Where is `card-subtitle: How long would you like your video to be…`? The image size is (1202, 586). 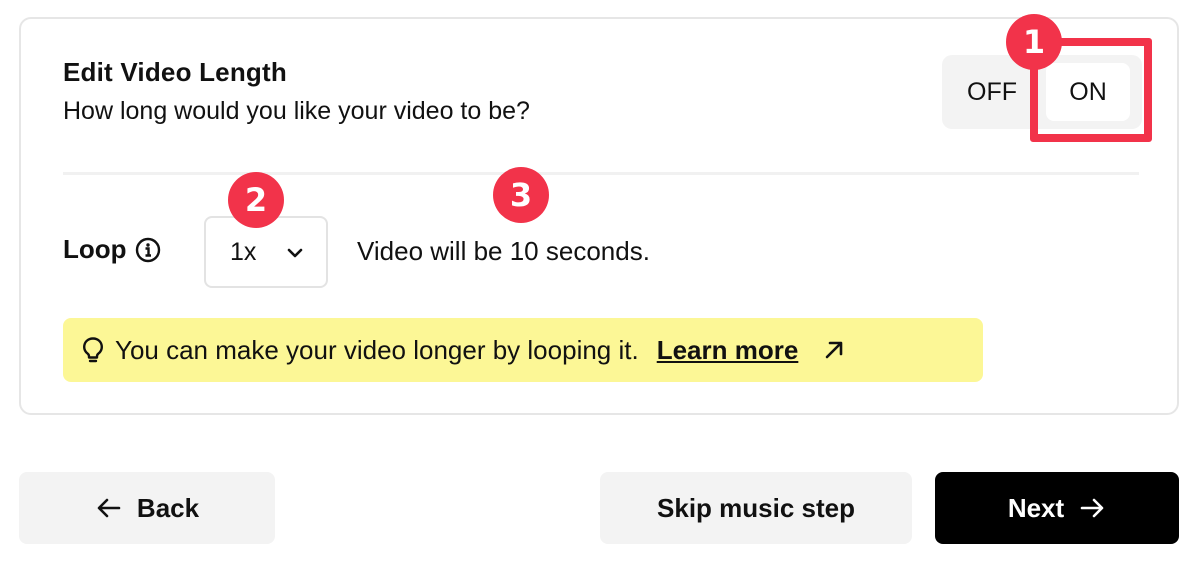 card-subtitle: How long would you like your video to be… is located at coordinates (296, 111).